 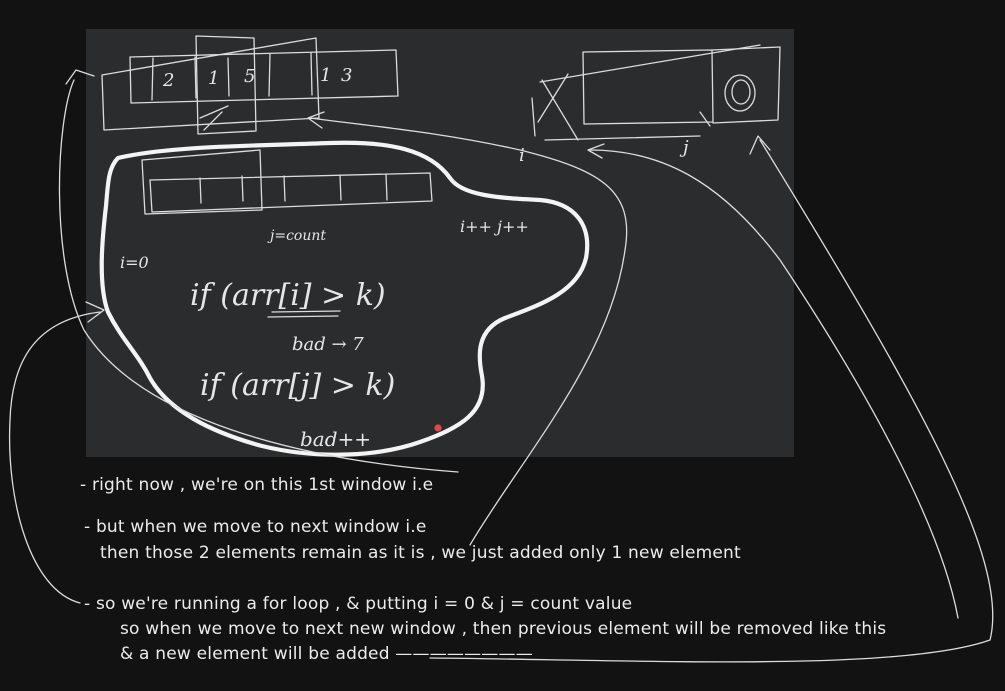 I want to click on bad-result-j: bad++, so click(x=335, y=439).